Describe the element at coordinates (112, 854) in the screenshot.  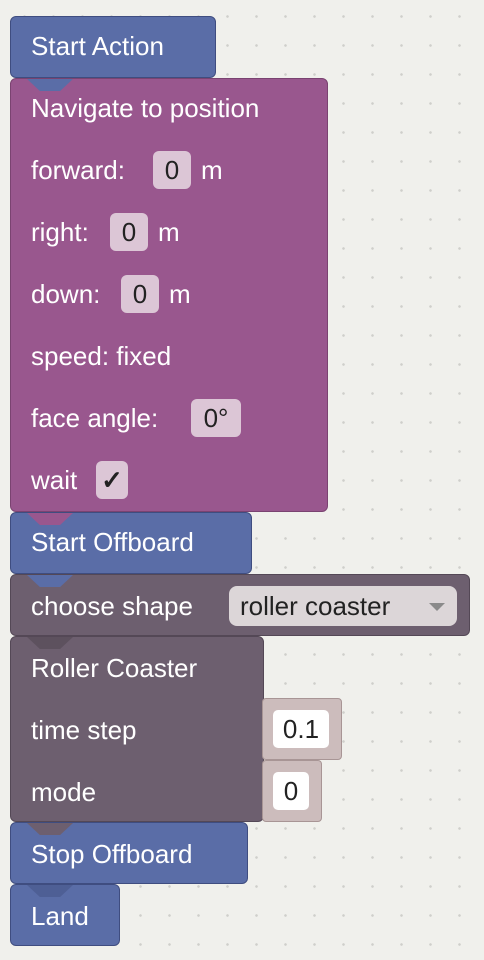
I see `stop-offboard-label: Stop Offboard` at that location.